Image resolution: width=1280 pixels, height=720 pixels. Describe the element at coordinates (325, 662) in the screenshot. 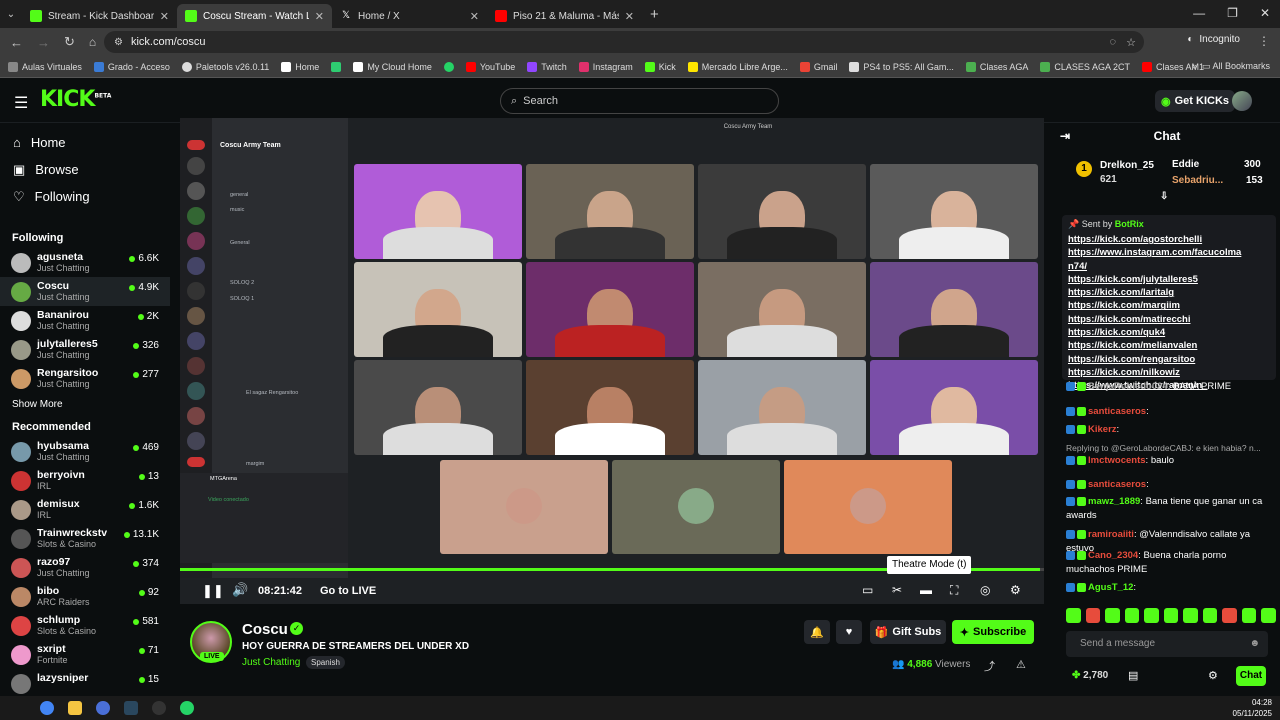

I see `stream-language-tag: Spanish` at that location.